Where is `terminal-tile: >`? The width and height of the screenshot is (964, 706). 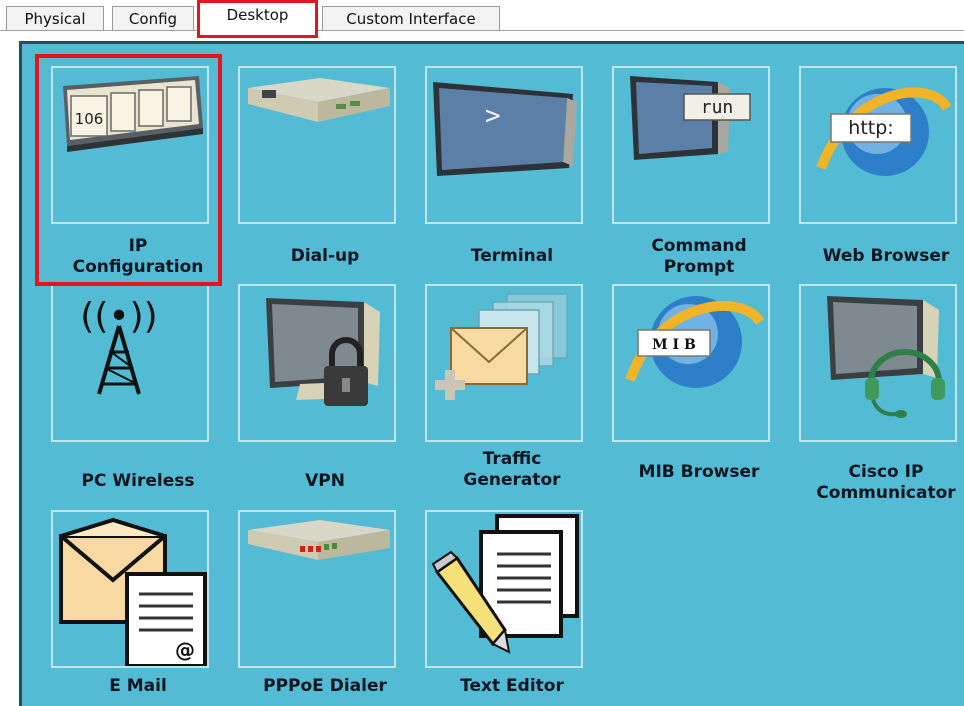
terminal-tile: > is located at coordinates (504, 145).